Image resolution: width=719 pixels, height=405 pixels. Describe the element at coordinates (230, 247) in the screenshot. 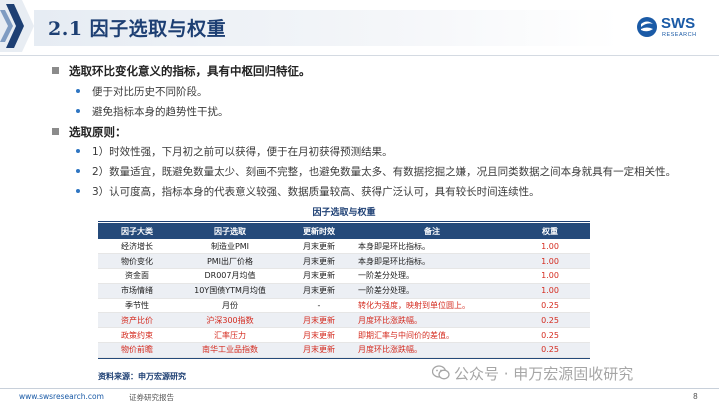

I see `factor-selected: 制造业PMI` at that location.